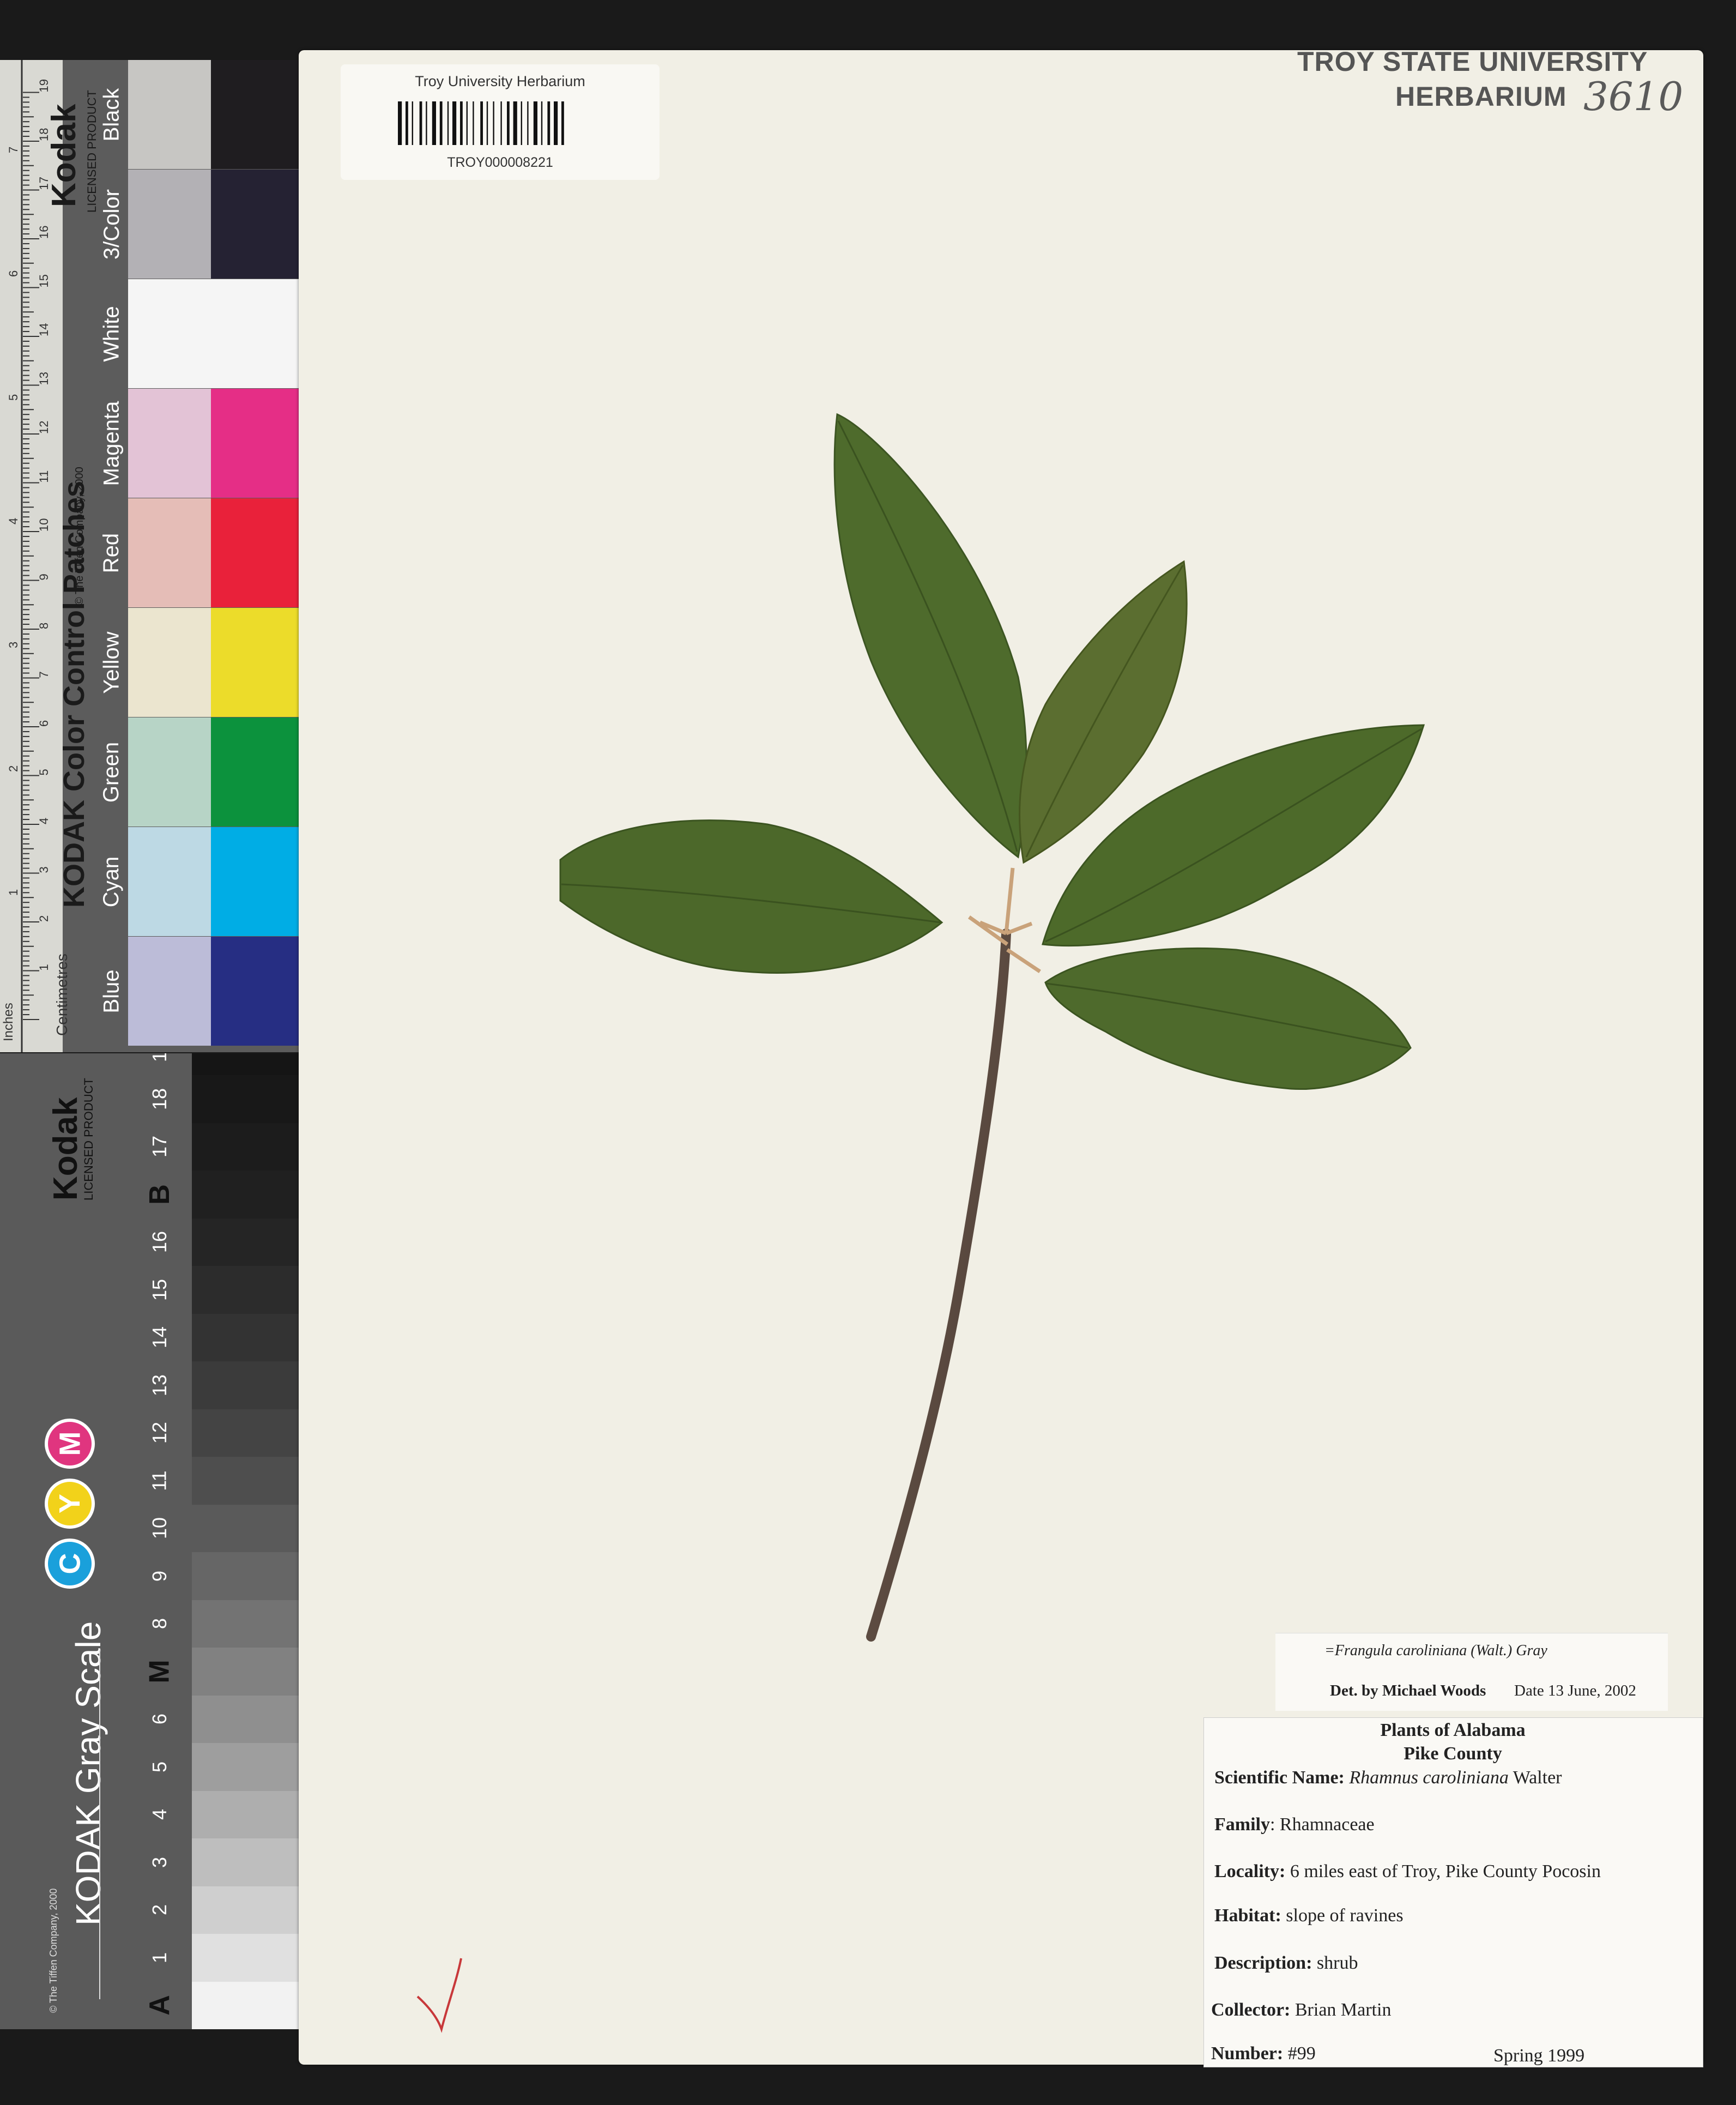 This screenshot has width=1736, height=2105. What do you see at coordinates (160, 1064) in the screenshot?
I see `gray-step-label: 19` at bounding box center [160, 1064].